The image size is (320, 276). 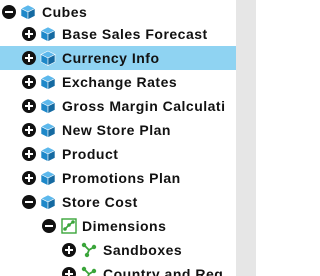 I want to click on tree-node-label: Promotions Plan, so click(x=121, y=178).